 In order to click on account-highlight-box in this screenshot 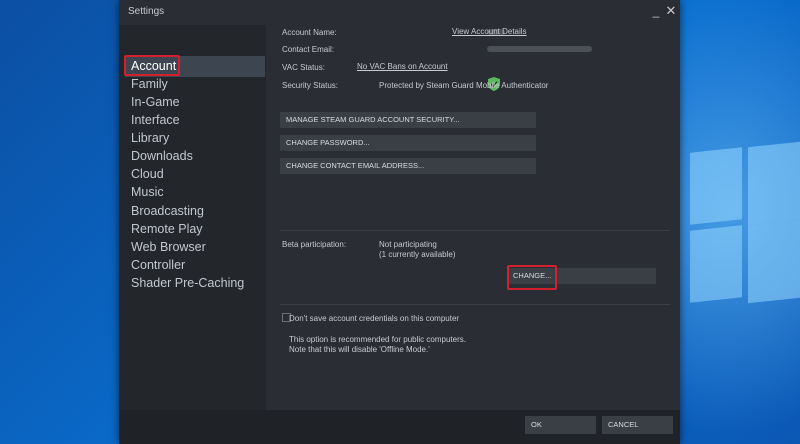, I will do `click(152, 65)`.